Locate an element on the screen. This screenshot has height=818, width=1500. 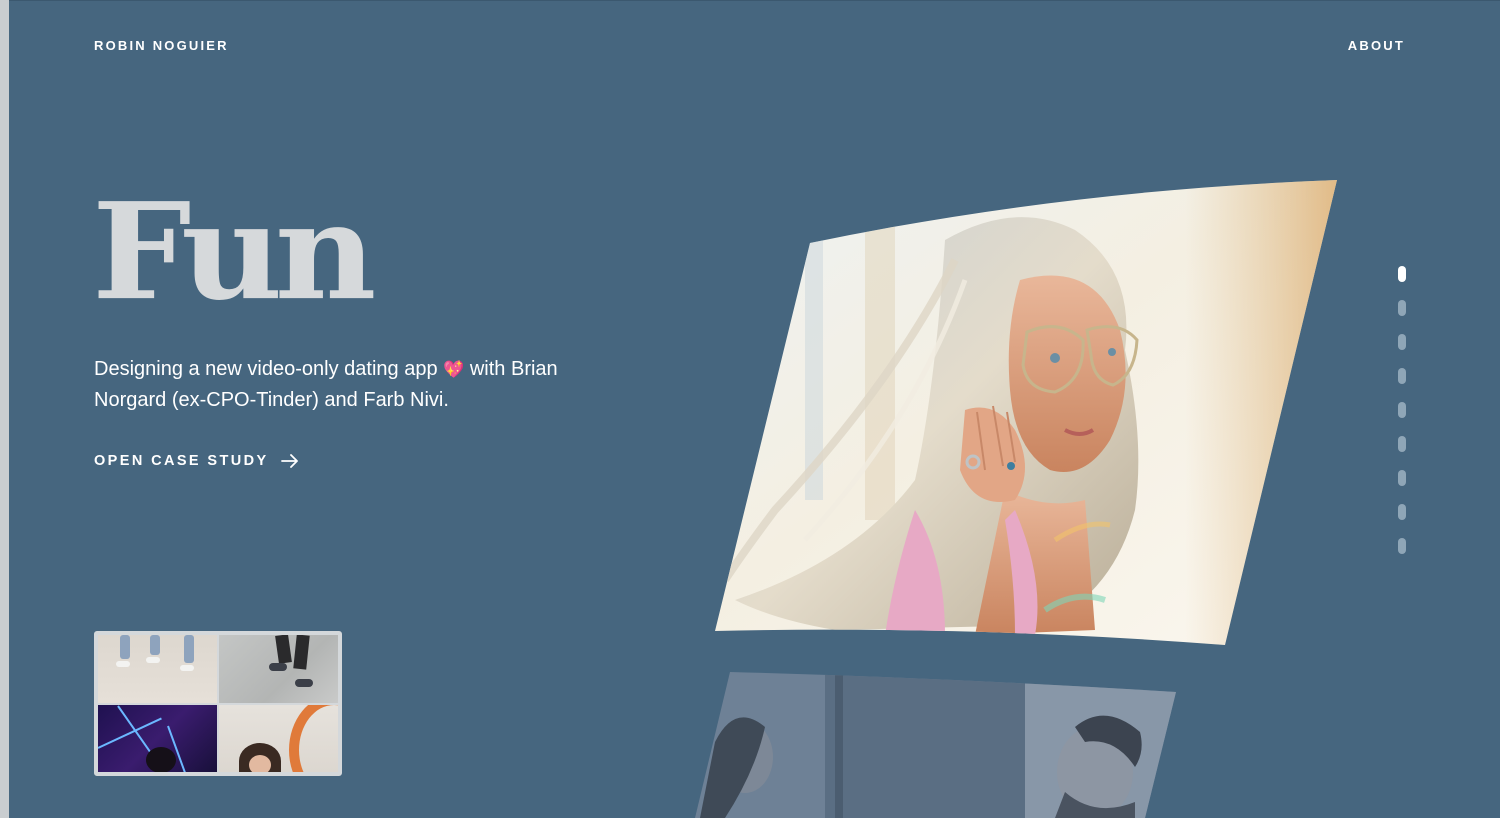
project-title: Fun is located at coordinates (234, 252).